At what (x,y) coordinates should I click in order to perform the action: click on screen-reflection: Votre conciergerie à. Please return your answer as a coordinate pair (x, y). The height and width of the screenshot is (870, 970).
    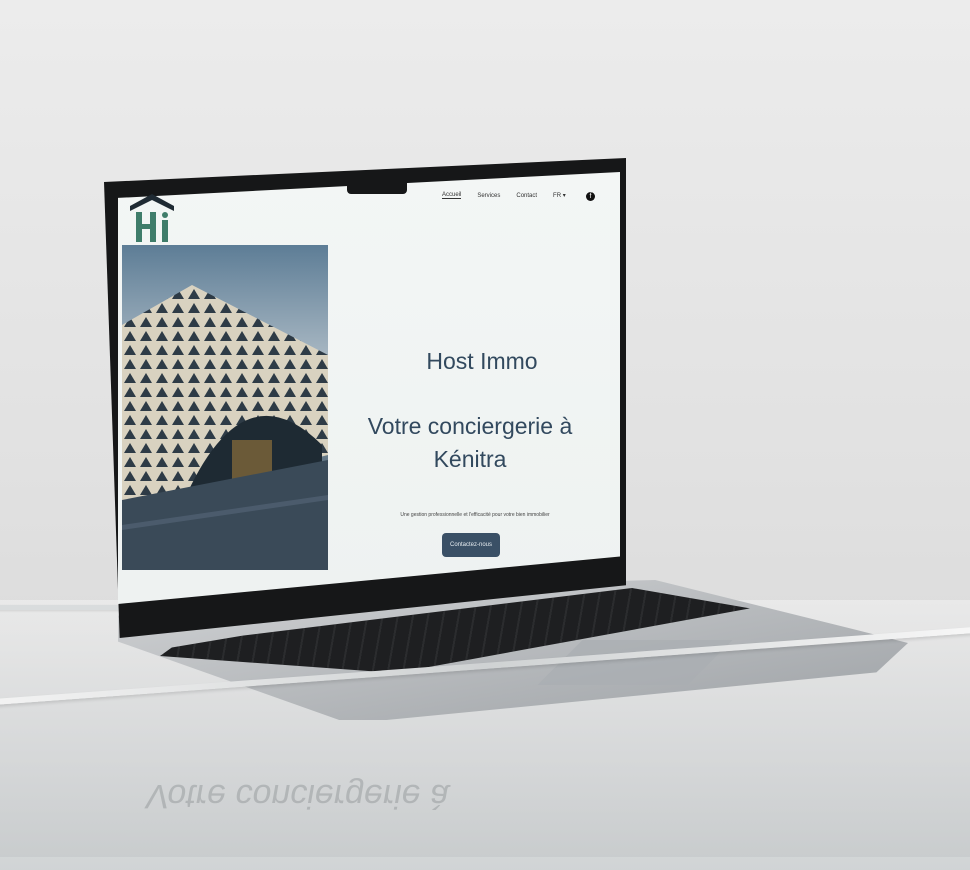
    Looking at the image, I should click on (297, 796).